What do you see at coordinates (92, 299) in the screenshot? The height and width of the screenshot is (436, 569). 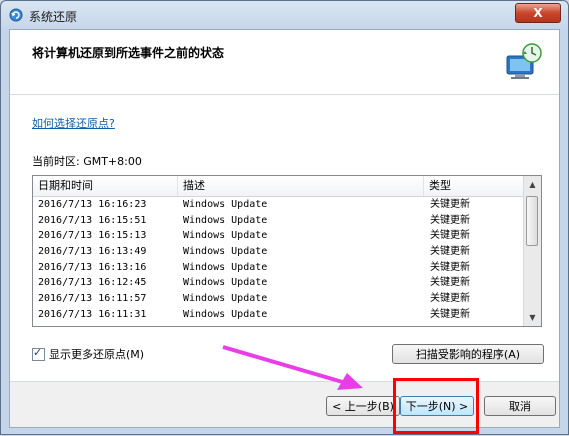 I see `cell-datetime: 2016/7/13 16:11:57` at bounding box center [92, 299].